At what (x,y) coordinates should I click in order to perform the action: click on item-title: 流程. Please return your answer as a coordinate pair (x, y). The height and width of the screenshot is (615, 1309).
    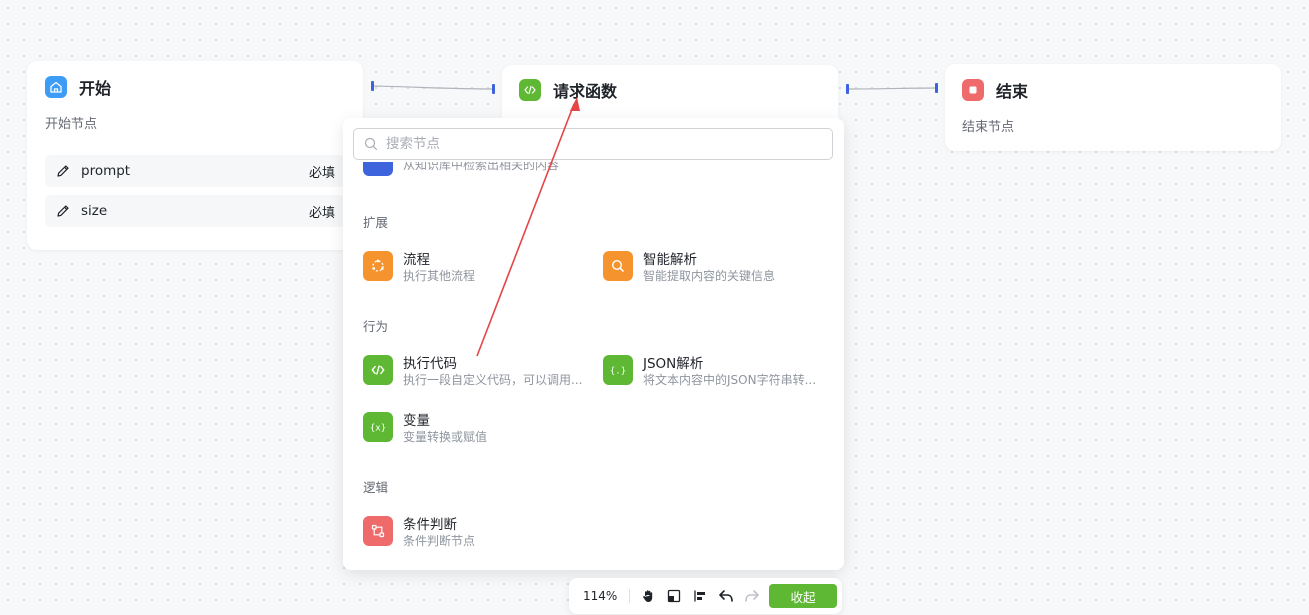
    Looking at the image, I should click on (416, 260).